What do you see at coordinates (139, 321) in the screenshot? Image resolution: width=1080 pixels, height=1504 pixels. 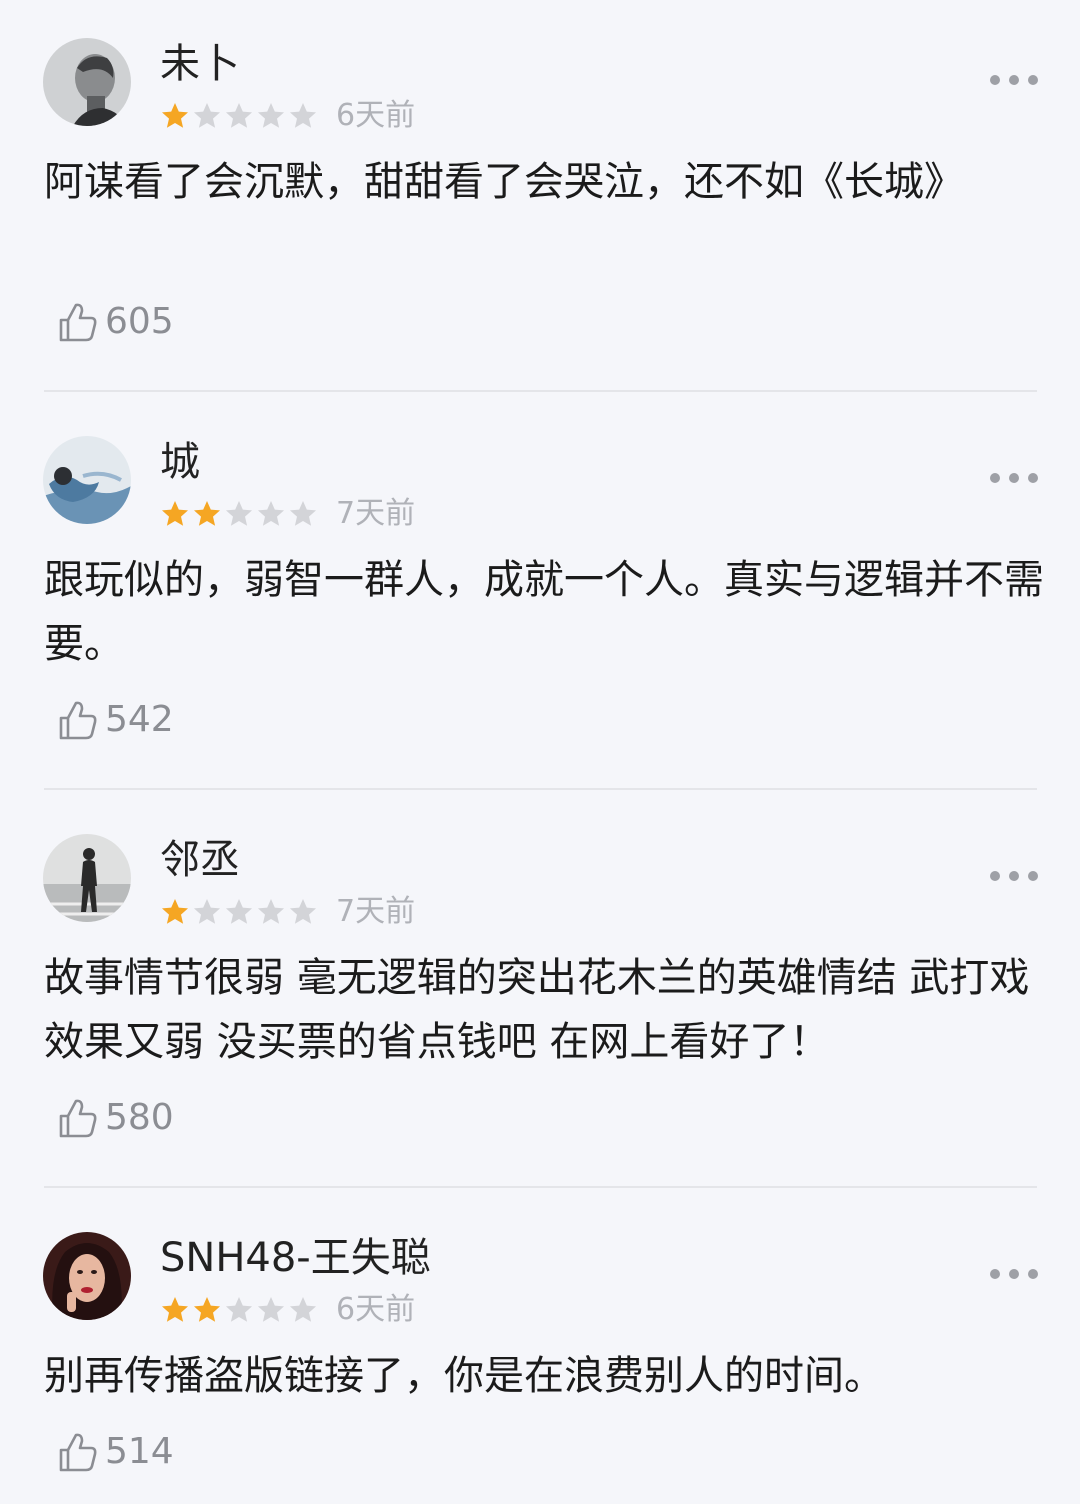 I see `like-count: 605` at bounding box center [139, 321].